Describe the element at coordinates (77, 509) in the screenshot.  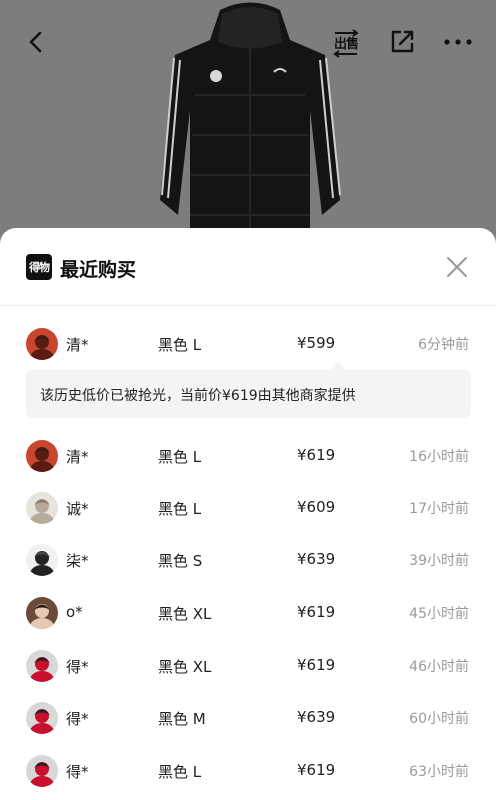
I see `buyer-name: 诚*` at that location.